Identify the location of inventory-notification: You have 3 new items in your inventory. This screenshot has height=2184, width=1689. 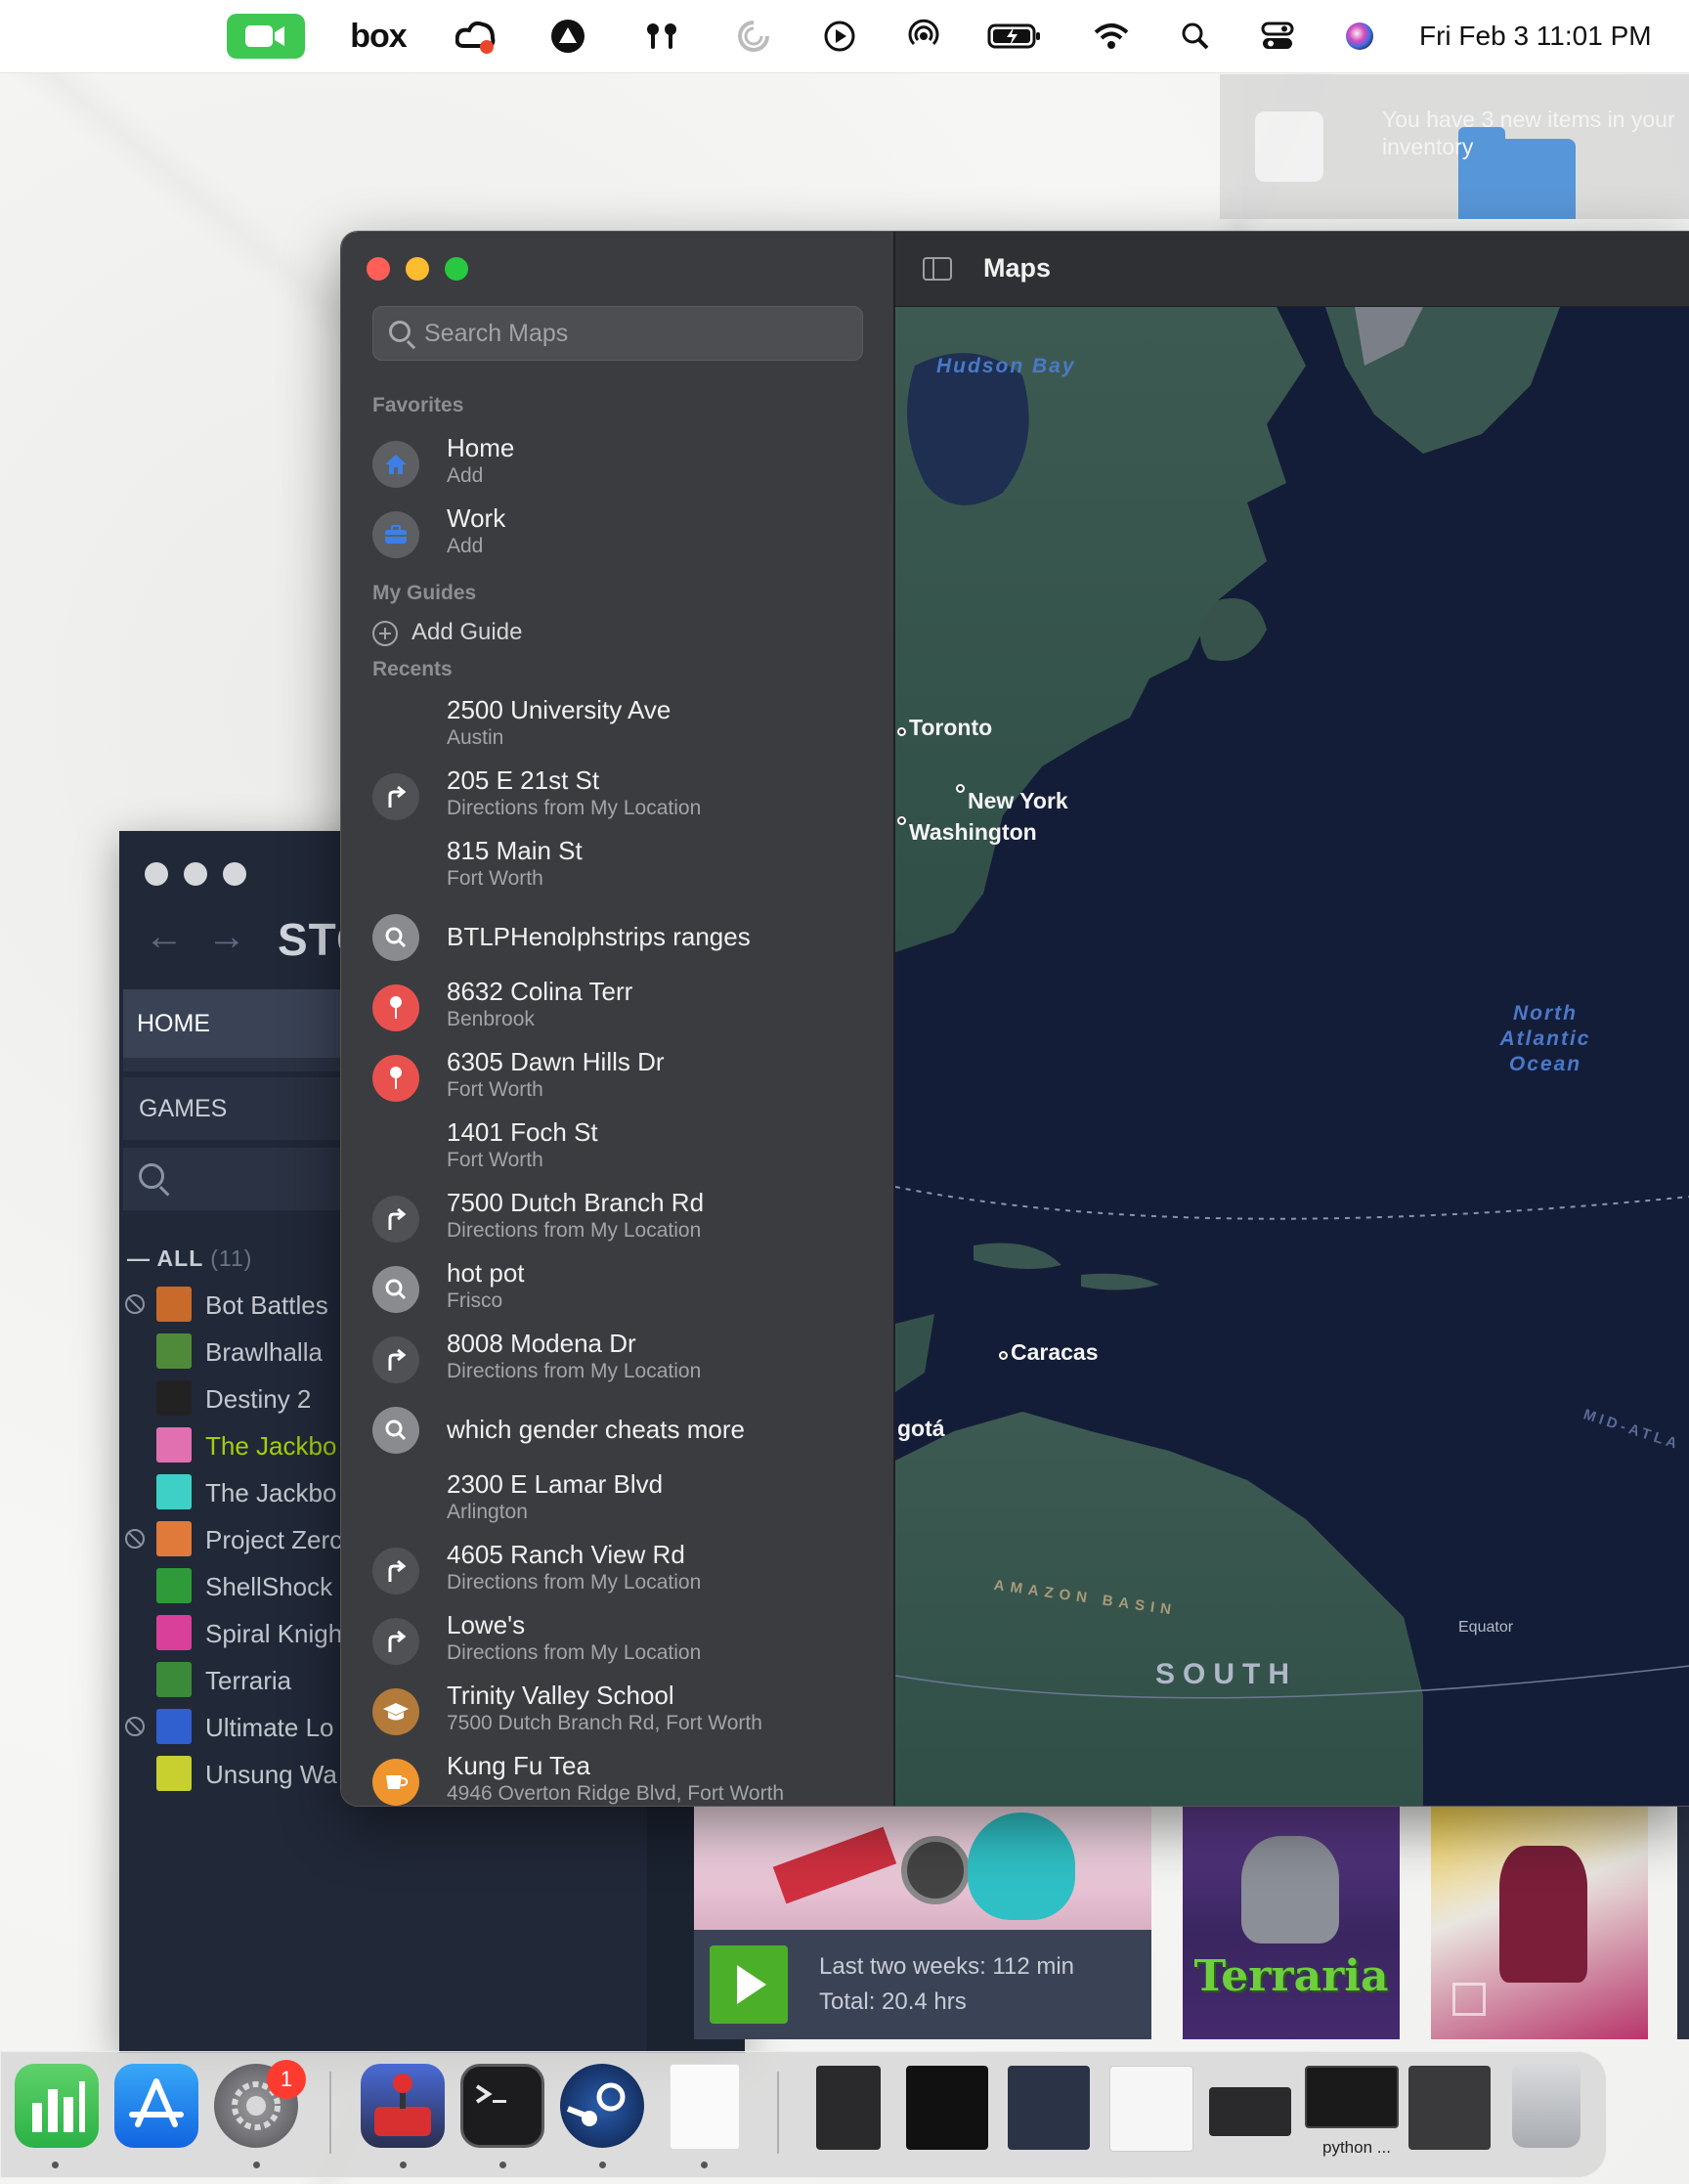
(1454, 146).